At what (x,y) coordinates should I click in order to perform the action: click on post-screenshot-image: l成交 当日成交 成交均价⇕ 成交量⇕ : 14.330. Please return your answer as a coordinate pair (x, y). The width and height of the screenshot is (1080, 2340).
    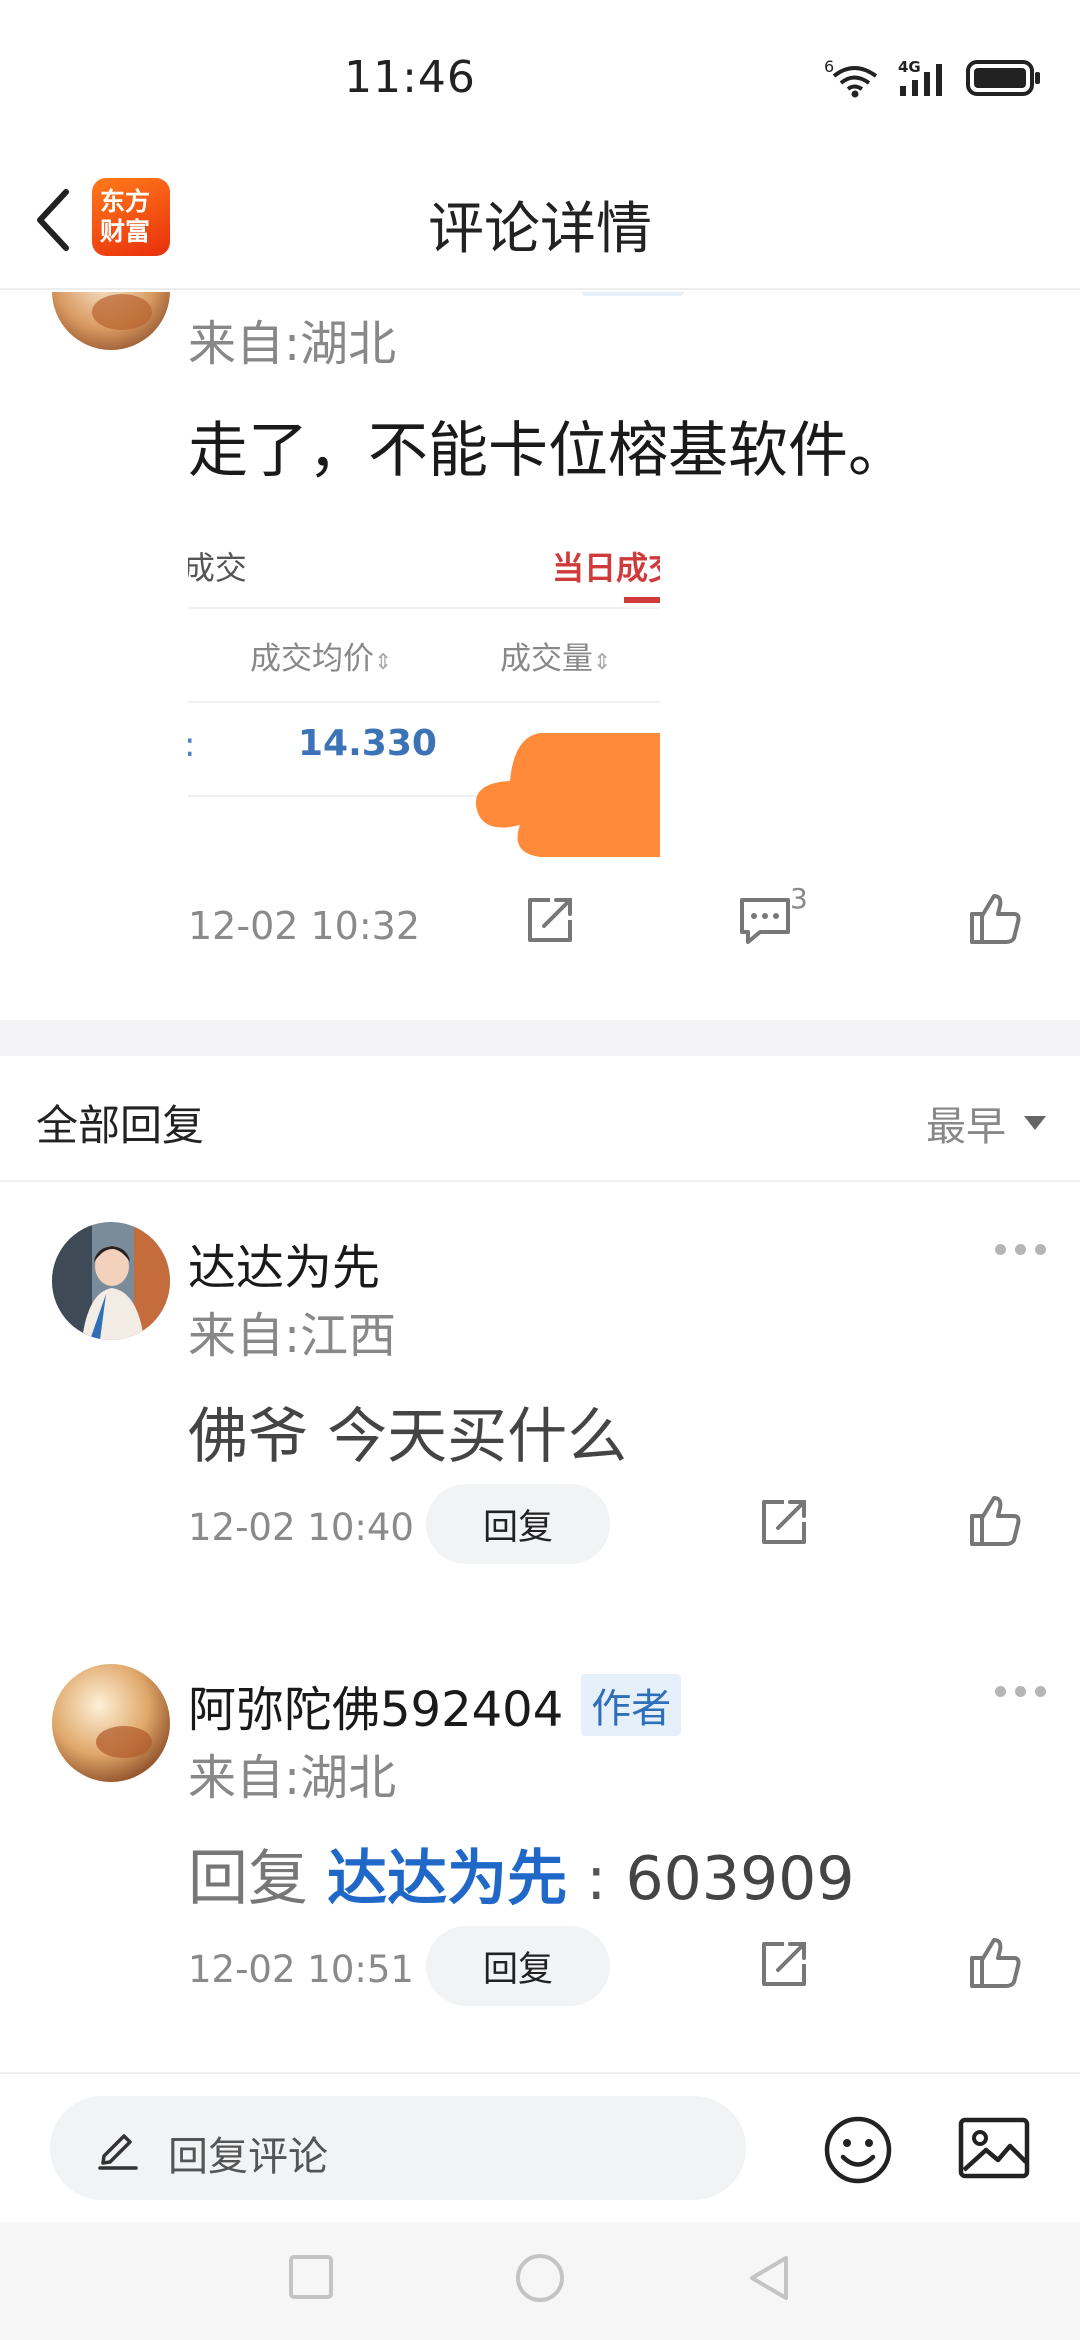
    Looking at the image, I should click on (424, 687).